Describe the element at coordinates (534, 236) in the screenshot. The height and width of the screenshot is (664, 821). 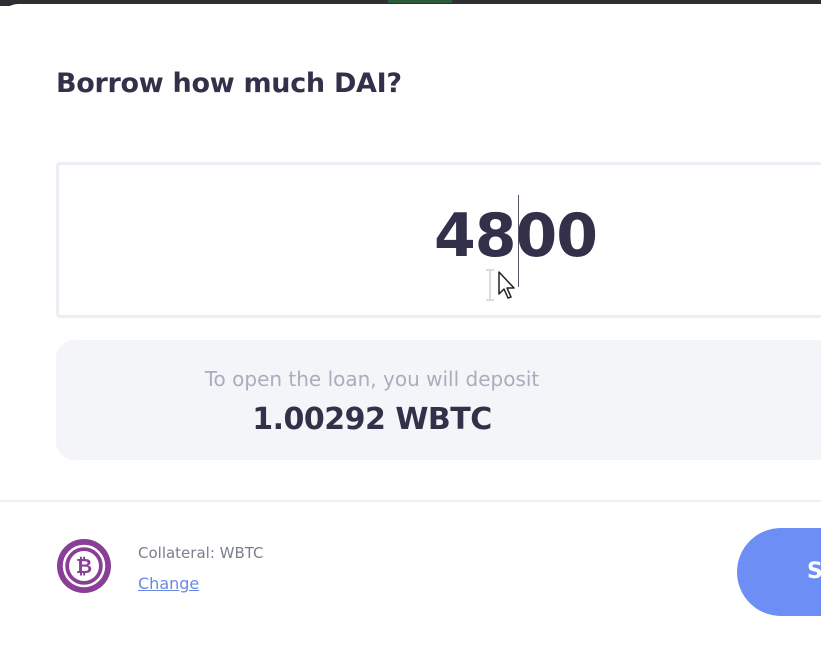
I see `borrow-amount-value: 4800` at that location.